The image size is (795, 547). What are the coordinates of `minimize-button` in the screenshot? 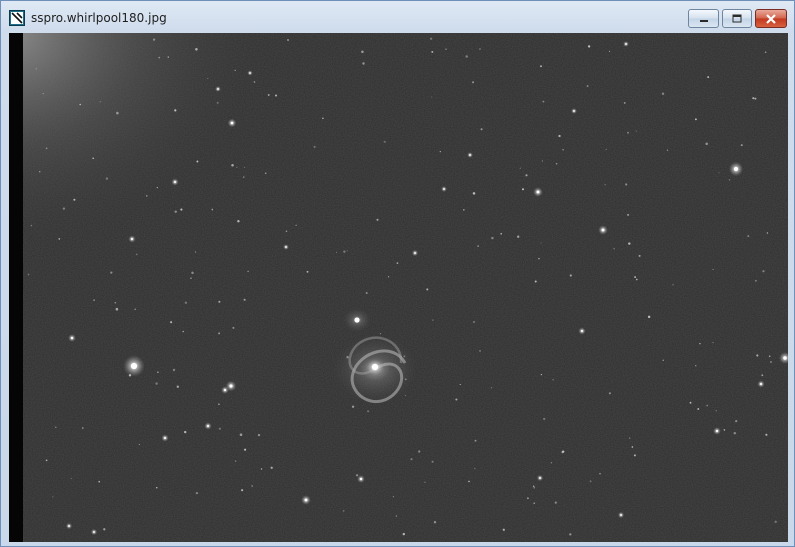 It's located at (703, 18).